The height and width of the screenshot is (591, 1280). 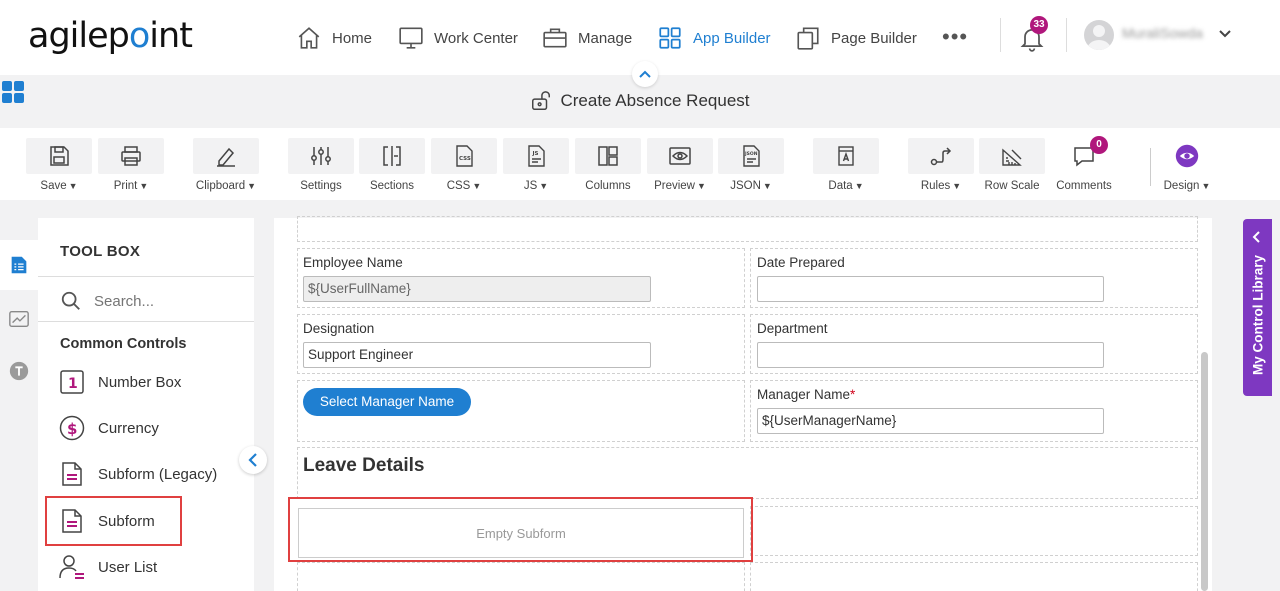 I want to click on user-list-icon, so click(x=71, y=567).